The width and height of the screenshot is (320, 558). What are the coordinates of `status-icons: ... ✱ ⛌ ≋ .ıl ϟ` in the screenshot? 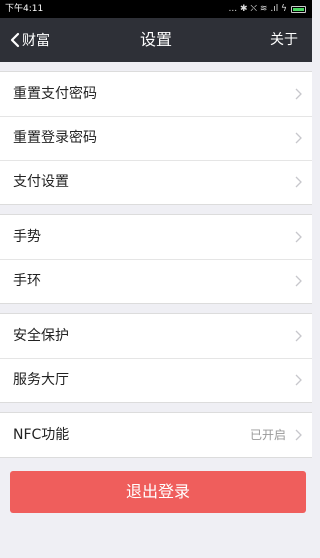 It's located at (267, 9).